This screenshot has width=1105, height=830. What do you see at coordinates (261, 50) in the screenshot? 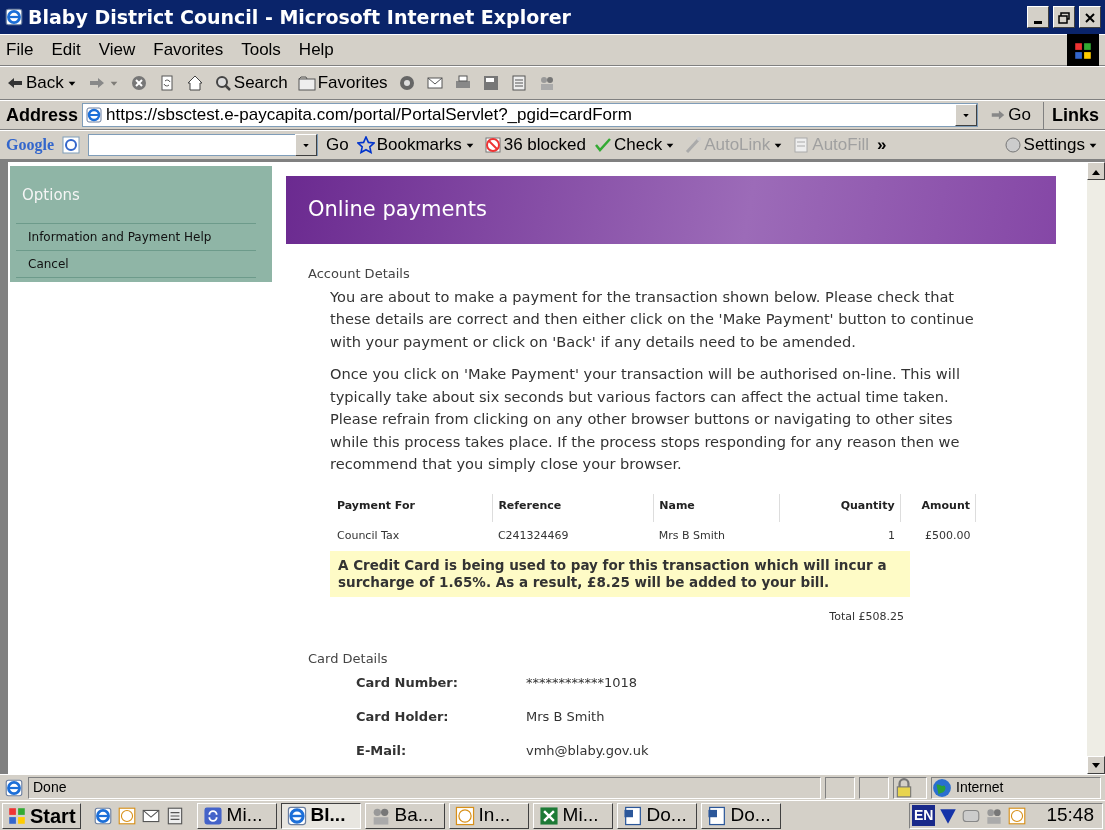
I see `menu-item: Tools` at bounding box center [261, 50].